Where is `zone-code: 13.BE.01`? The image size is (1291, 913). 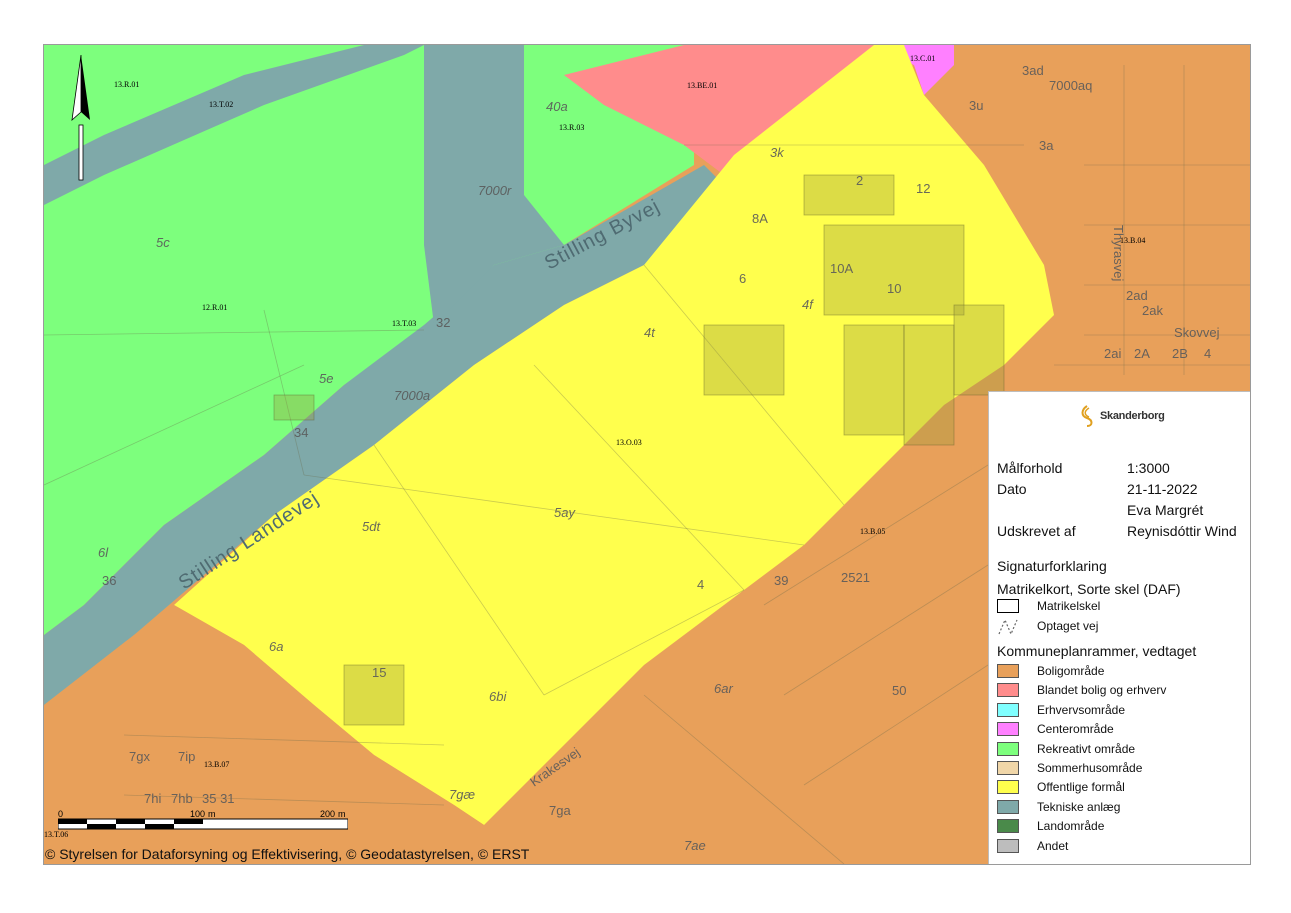 zone-code: 13.BE.01 is located at coordinates (702, 85).